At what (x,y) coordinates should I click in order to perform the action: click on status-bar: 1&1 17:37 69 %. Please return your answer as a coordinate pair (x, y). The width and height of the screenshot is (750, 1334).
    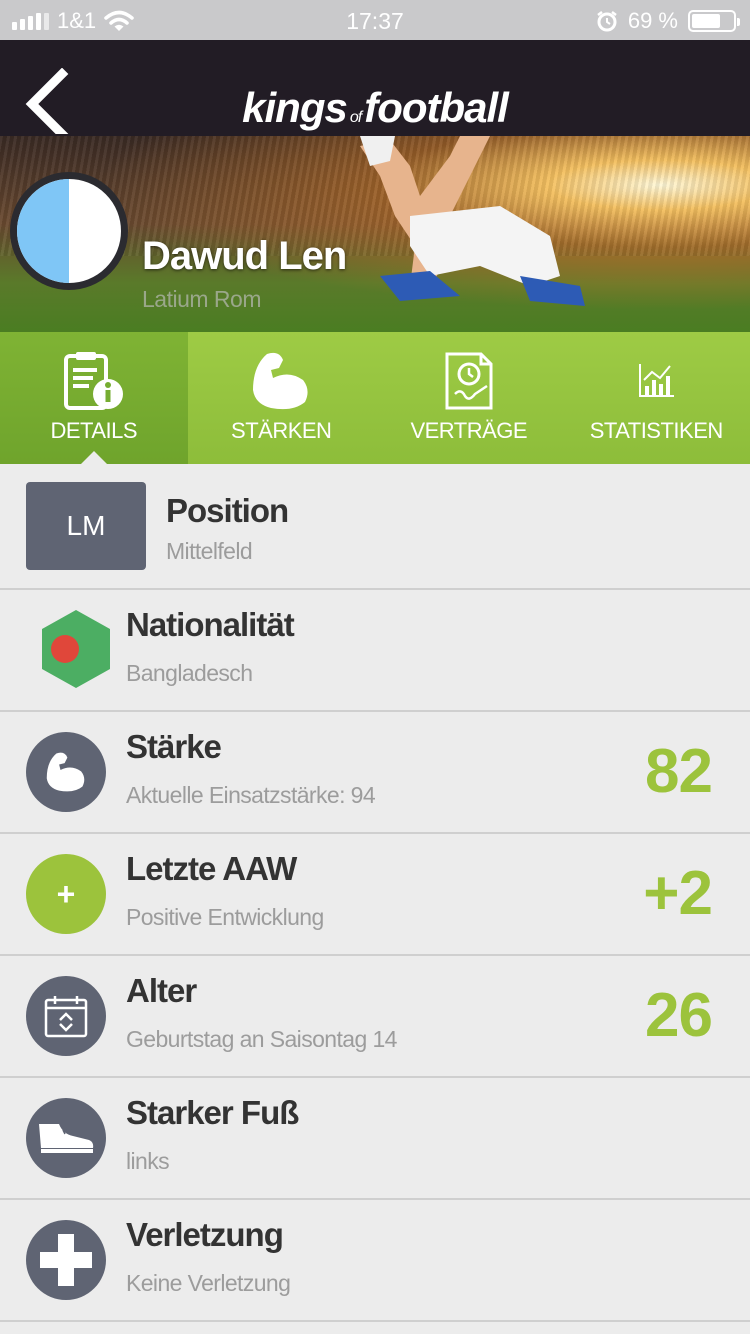
    Looking at the image, I should click on (375, 20).